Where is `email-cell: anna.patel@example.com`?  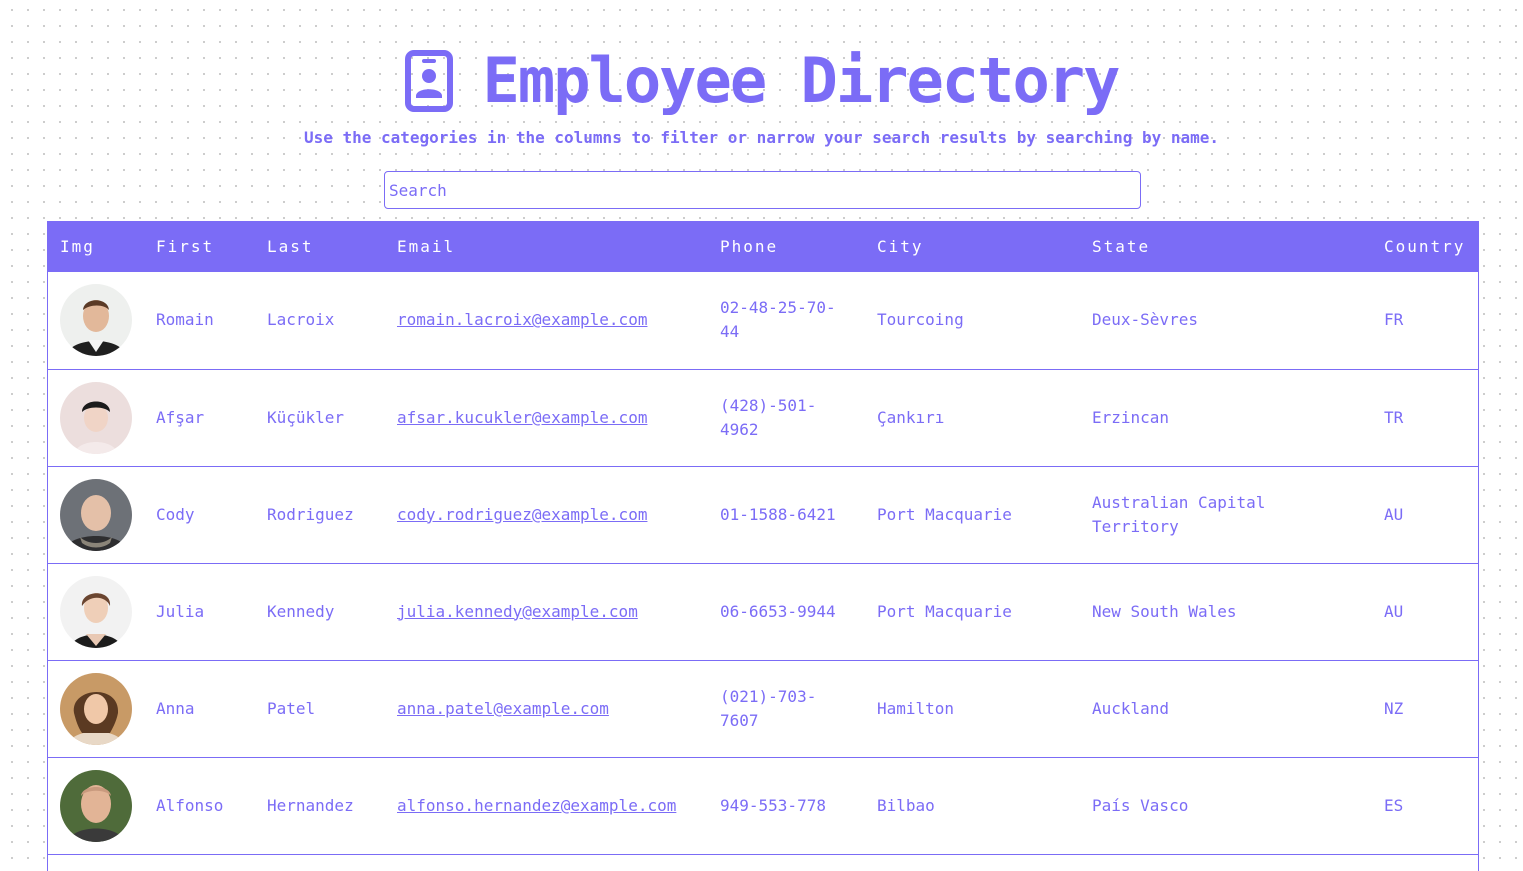
email-cell: anna.patel@example.com is located at coordinates (546, 708).